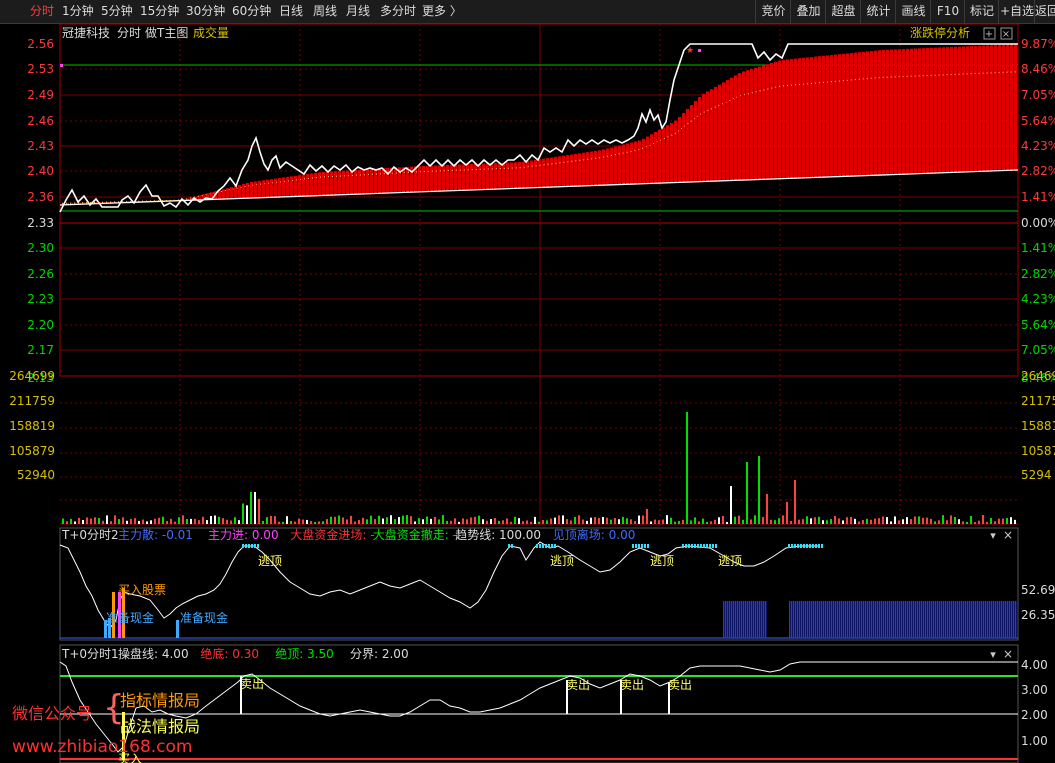  What do you see at coordinates (1038, 401) in the screenshot?
I see `vol-right-label-1: 21175` at bounding box center [1038, 401].